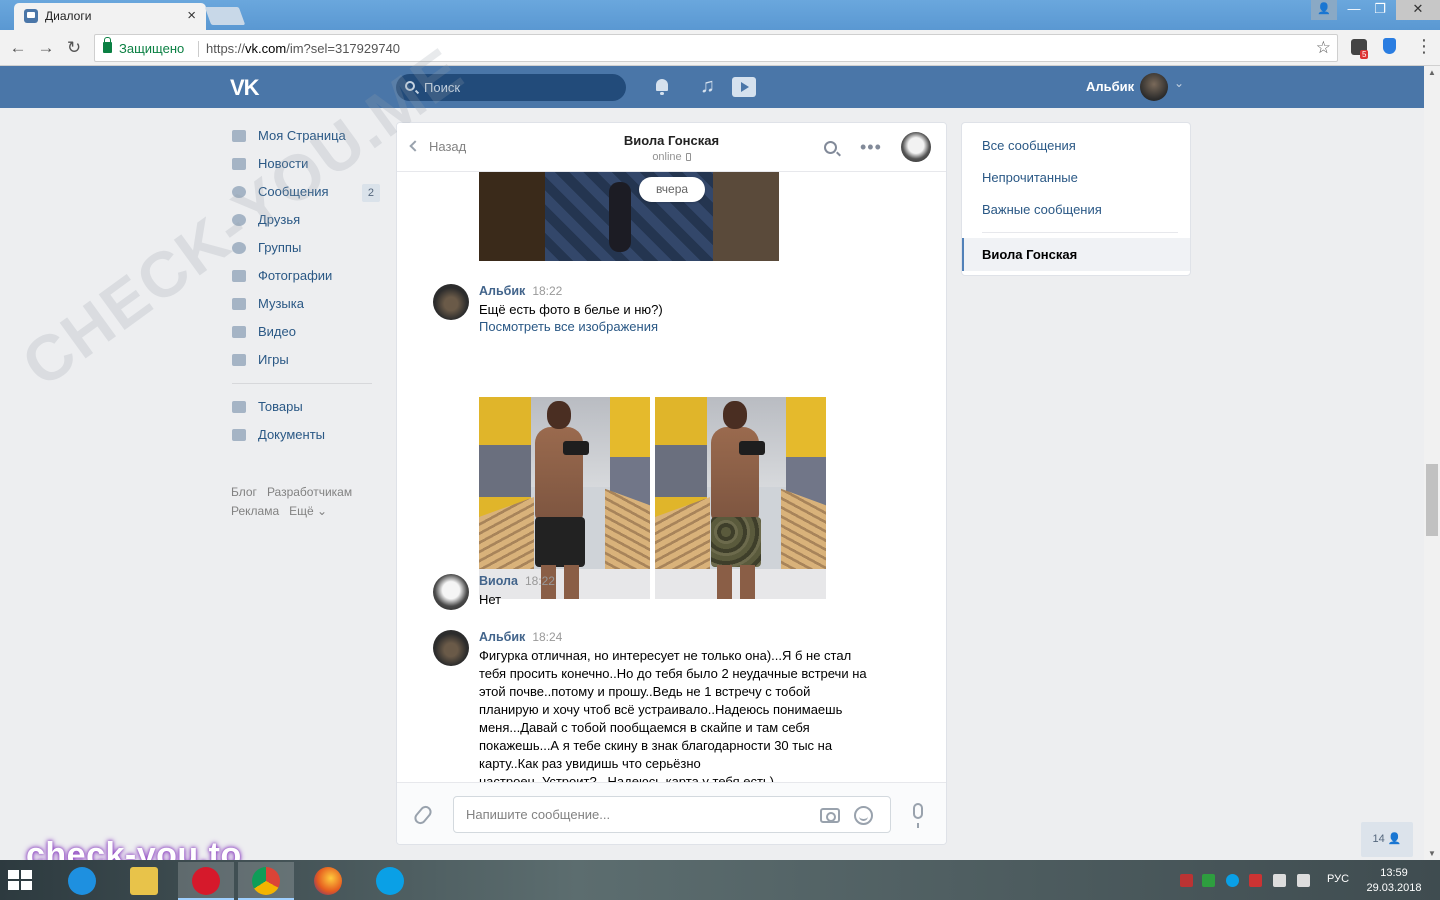 The image size is (1440, 900). I want to click on nav-item-photos: Фотографии, so click(305, 276).